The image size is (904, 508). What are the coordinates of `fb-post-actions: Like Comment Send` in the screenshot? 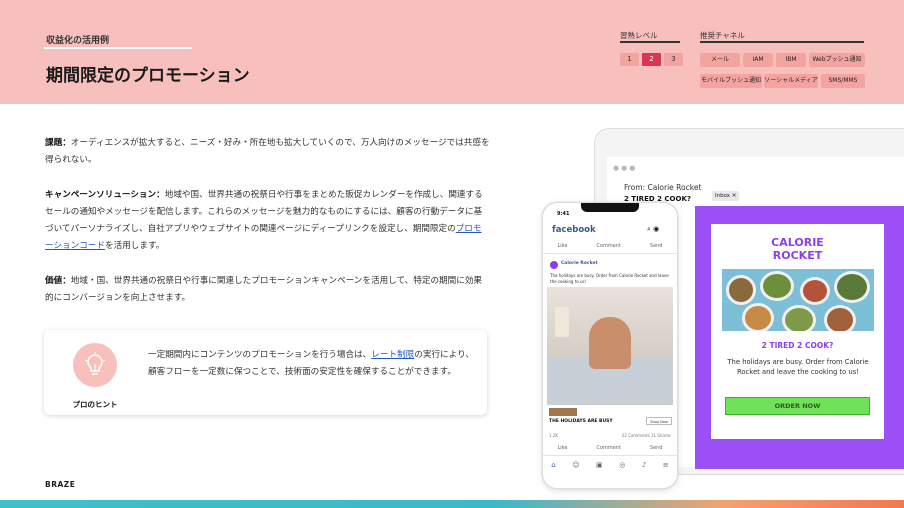 It's located at (610, 448).